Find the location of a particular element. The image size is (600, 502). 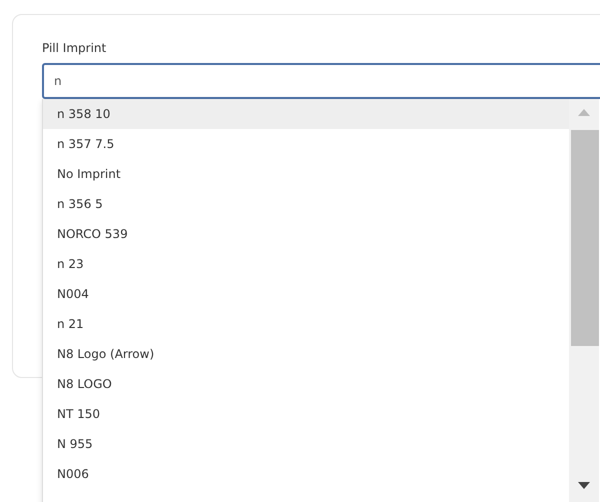

field-label: Pill Imprint is located at coordinates (75, 48).